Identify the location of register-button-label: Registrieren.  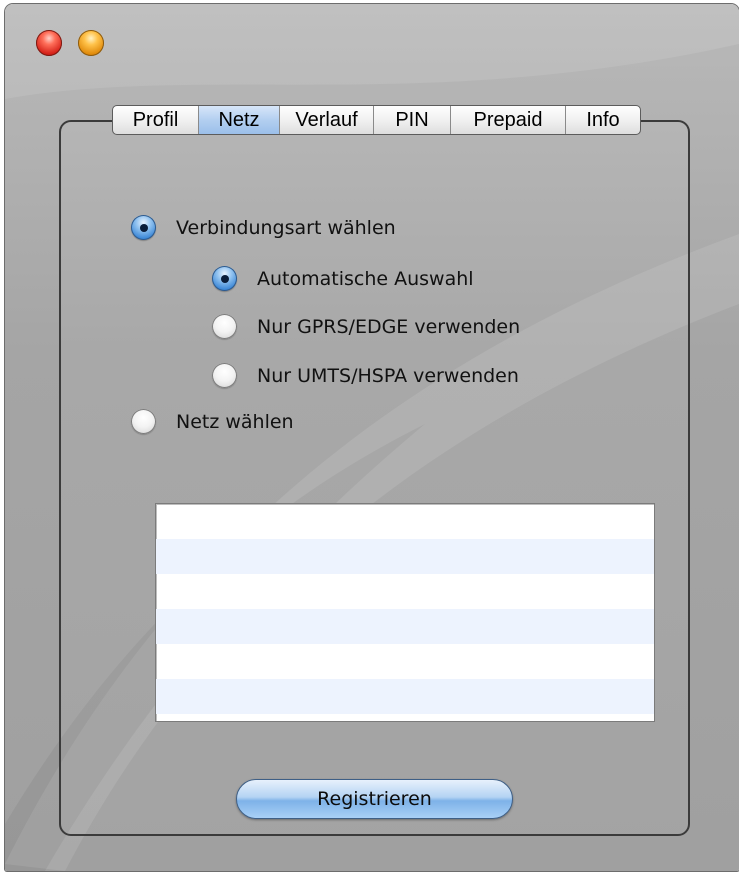
(374, 799).